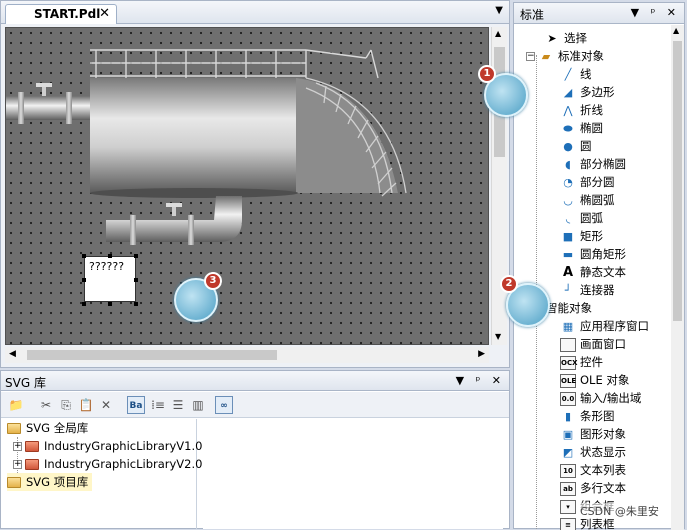  Describe the element at coordinates (255, 12) in the screenshot. I see `document-tab-bar: START.Pdl ✕ ▼` at that location.